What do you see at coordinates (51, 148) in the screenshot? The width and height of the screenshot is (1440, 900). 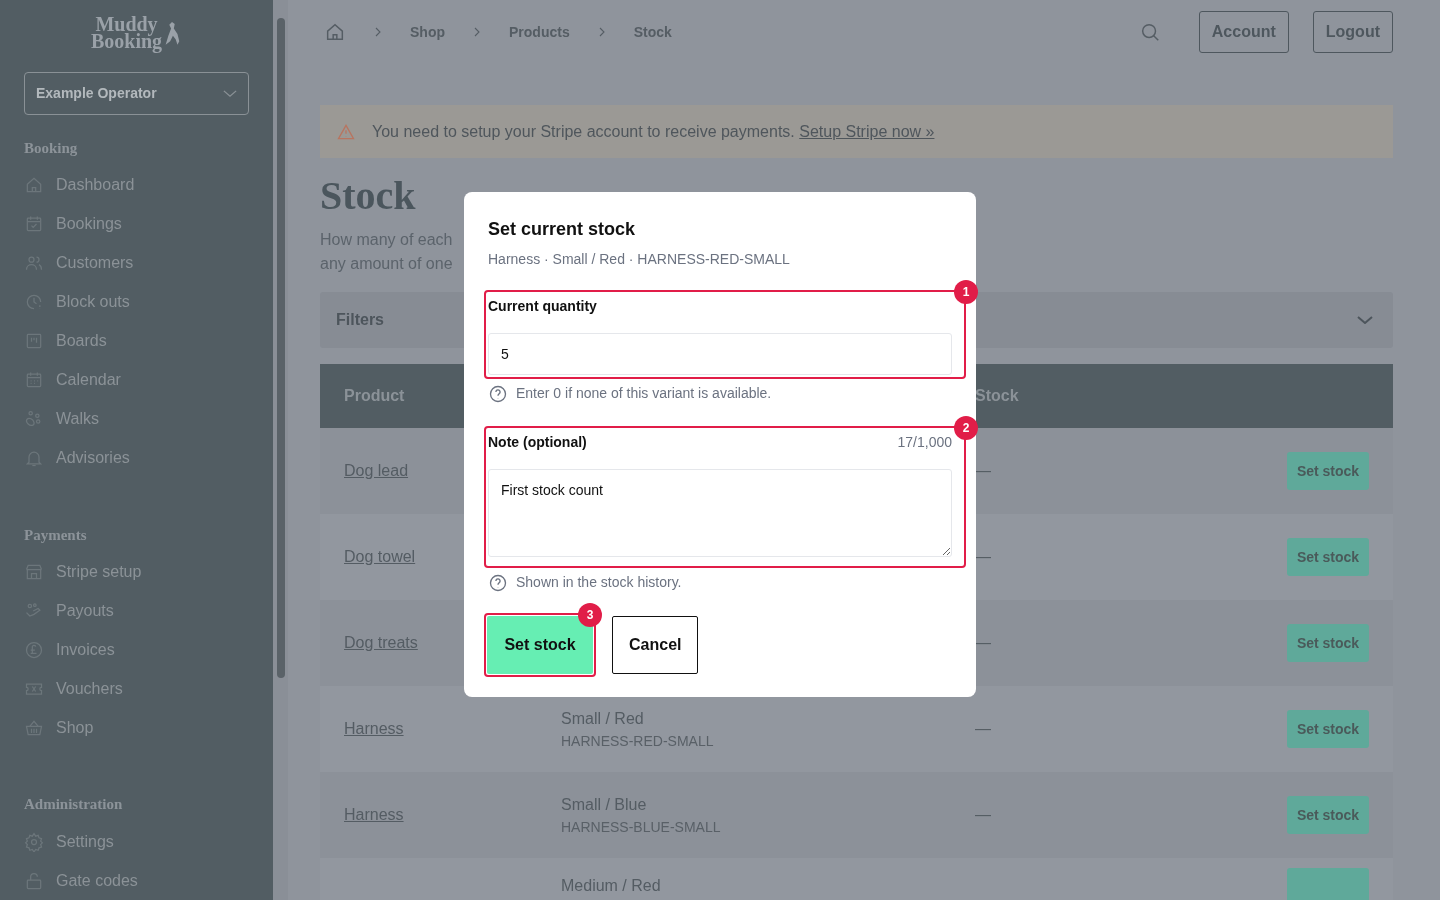 I see `section-heading: Booking` at bounding box center [51, 148].